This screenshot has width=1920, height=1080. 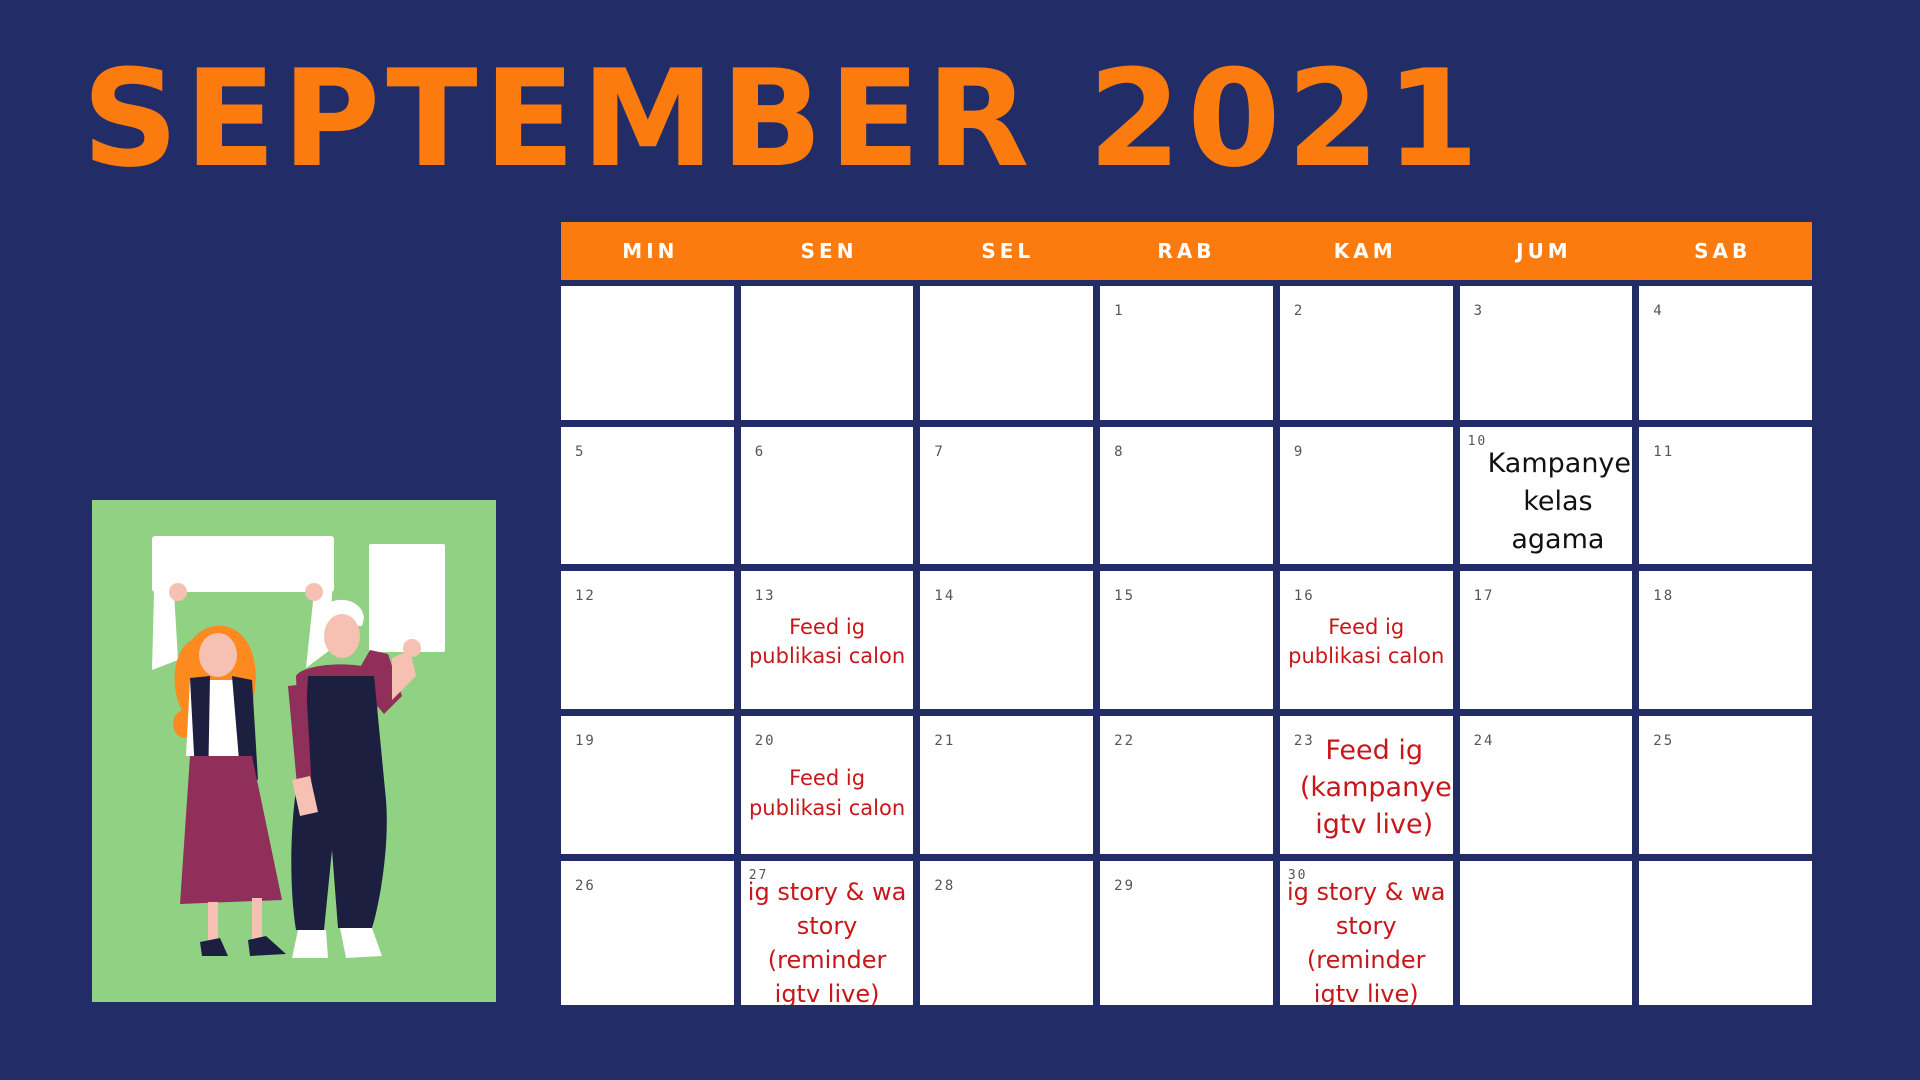 I want to click on day-number: 5, so click(x=580, y=452).